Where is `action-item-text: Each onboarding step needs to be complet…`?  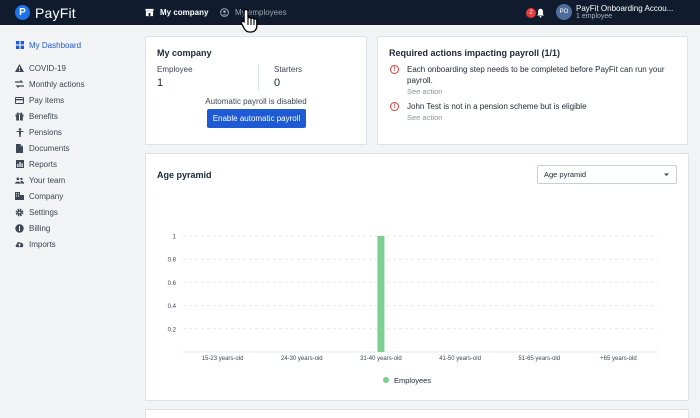 action-item-text: Each onboarding step needs to be complet… is located at coordinates (536, 75).